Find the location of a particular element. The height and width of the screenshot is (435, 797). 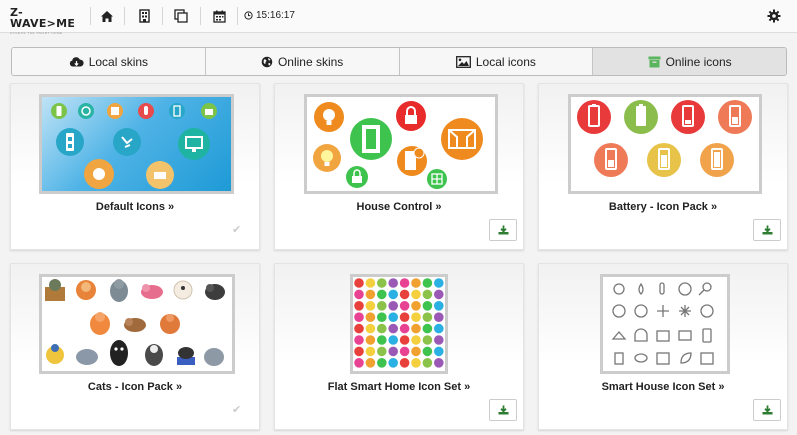

skin-card: Battery - Icon Pack » is located at coordinates (663, 166).